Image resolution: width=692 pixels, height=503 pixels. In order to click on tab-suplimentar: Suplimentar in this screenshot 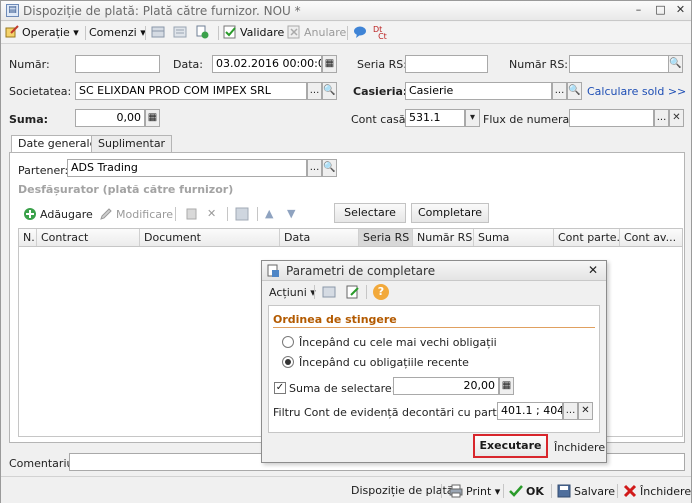, I will do `click(132, 144)`.